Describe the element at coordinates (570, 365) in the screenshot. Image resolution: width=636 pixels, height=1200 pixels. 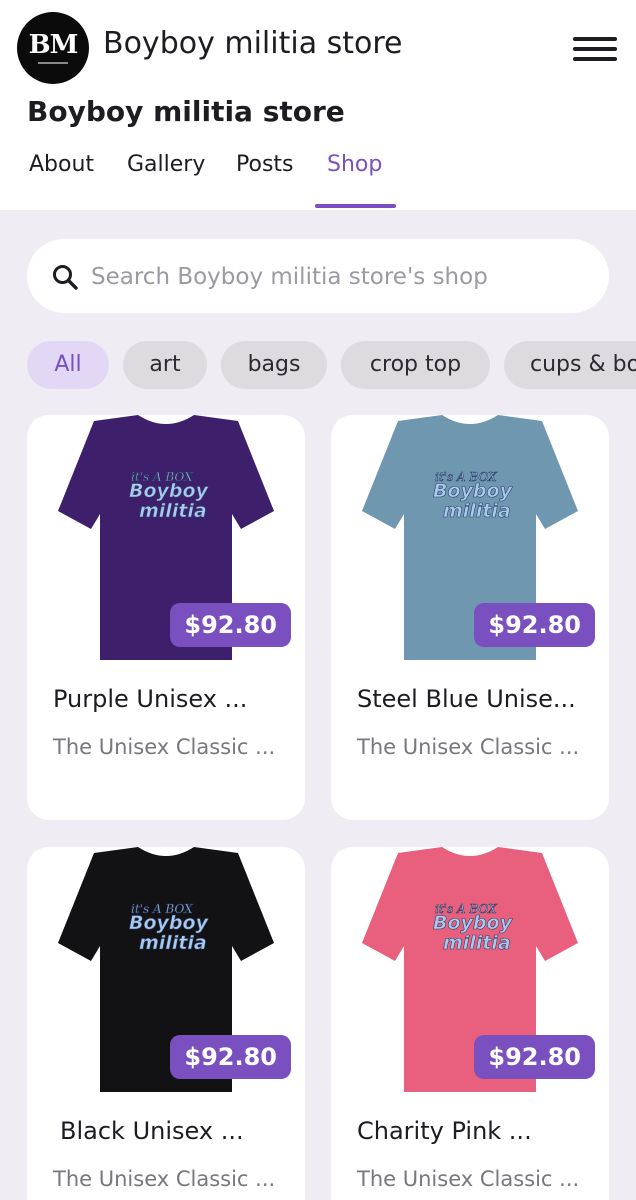
I see `chip-cups: cups & bo` at that location.